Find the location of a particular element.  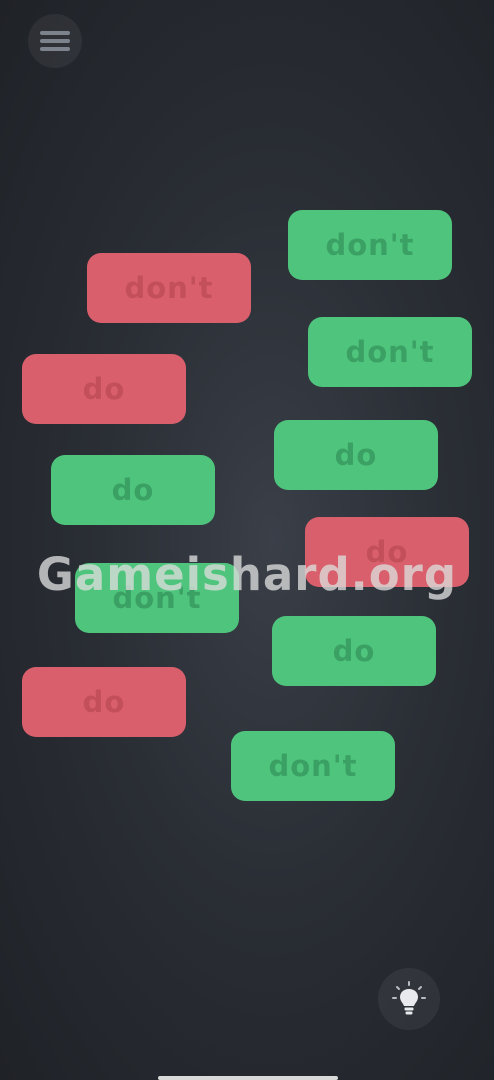

hamburger-menu-icon is located at coordinates (55, 33).